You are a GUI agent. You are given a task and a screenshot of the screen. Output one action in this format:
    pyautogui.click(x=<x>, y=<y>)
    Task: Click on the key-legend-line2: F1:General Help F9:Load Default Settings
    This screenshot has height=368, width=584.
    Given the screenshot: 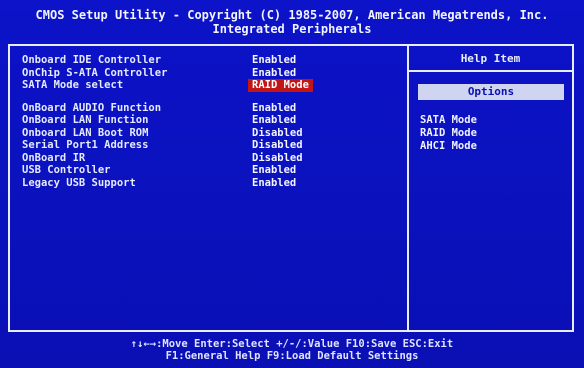 What is the action you would take?
    pyautogui.click(x=292, y=356)
    